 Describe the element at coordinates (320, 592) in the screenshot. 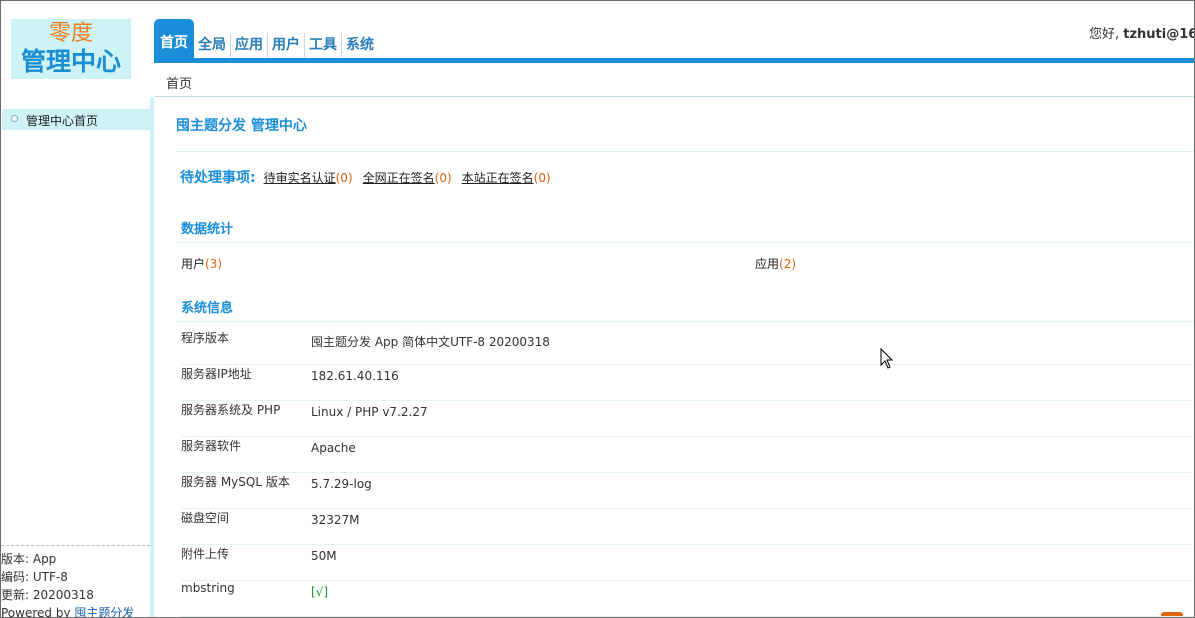

I see `info-value: [√]` at that location.